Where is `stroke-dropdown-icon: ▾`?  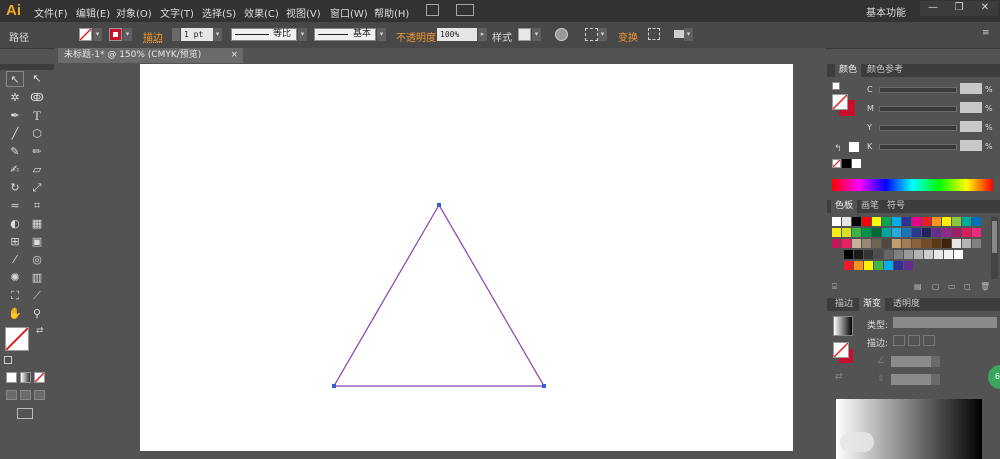
stroke-dropdown-icon: ▾ is located at coordinates (127, 34).